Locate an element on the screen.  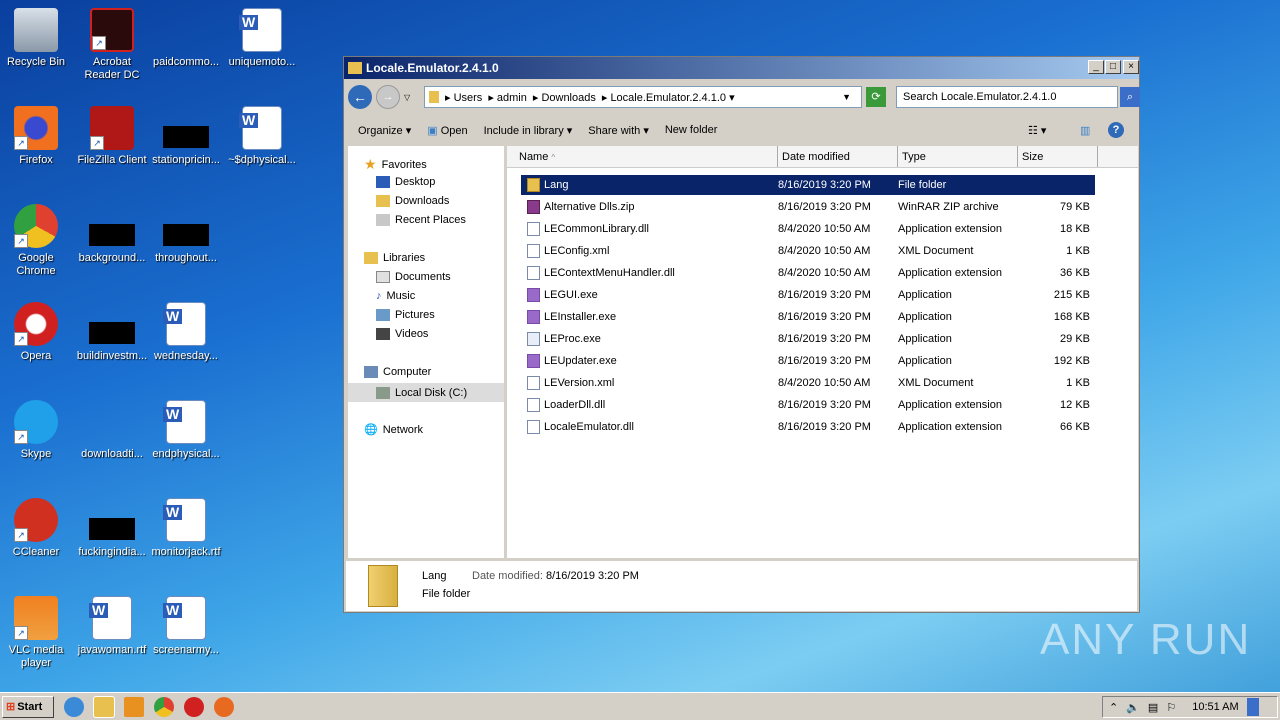
column-size: Size is located at coordinates (1058, 156).